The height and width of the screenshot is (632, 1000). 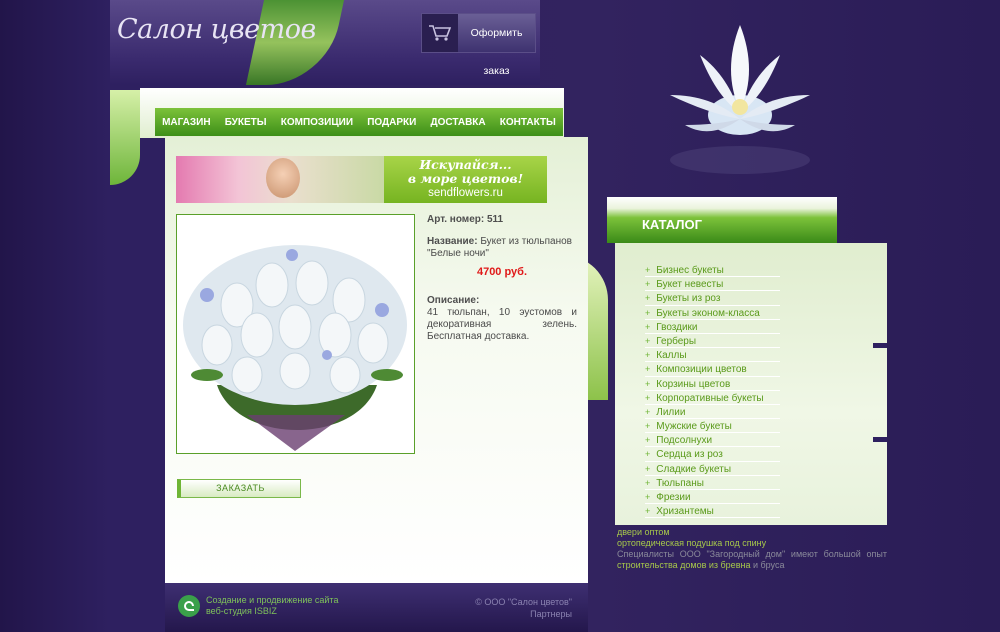 I want to click on catalog-item-bridal: + Букет невесты, so click(x=712, y=284).